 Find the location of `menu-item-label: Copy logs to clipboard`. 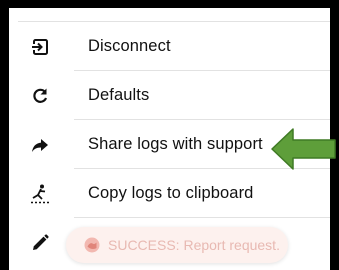

menu-item-label: Copy logs to clipboard is located at coordinates (171, 193).